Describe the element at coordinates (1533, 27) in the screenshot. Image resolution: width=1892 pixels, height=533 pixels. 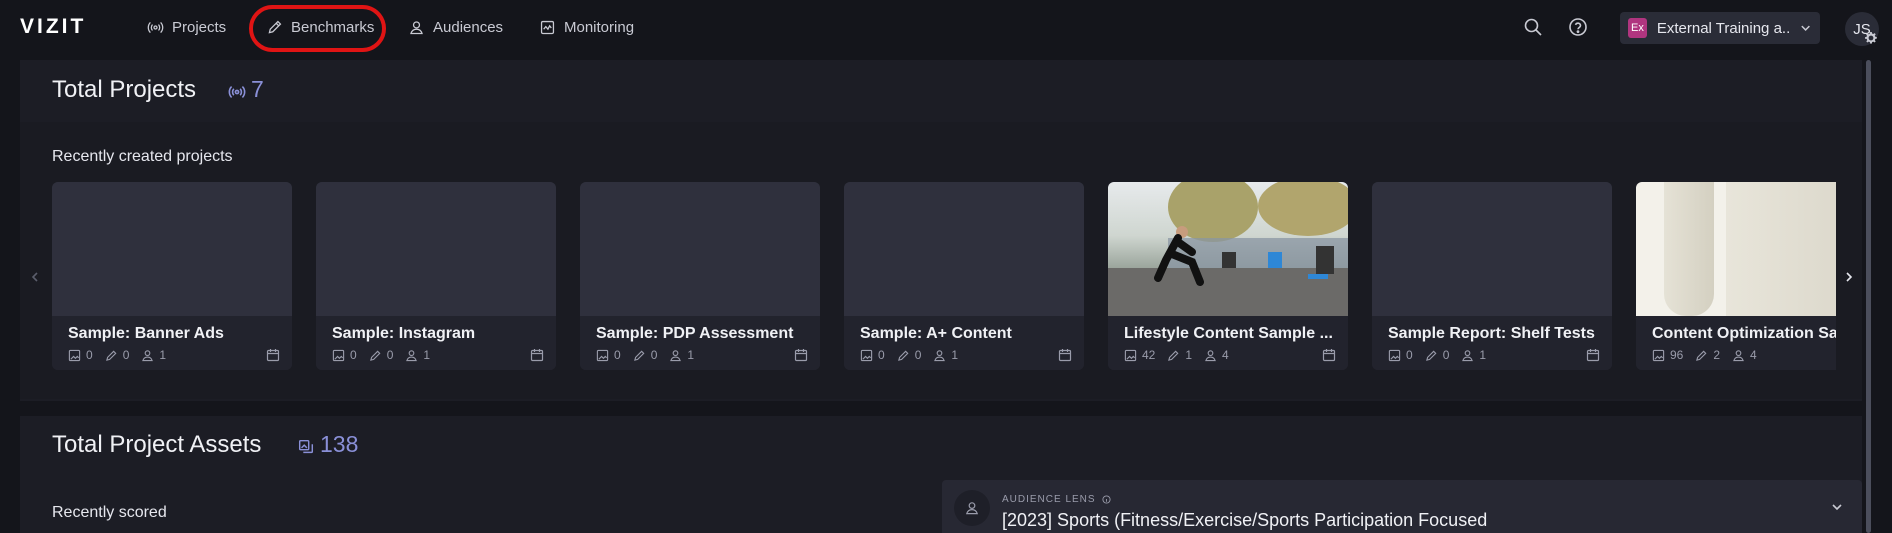
I see `search-icon` at that location.